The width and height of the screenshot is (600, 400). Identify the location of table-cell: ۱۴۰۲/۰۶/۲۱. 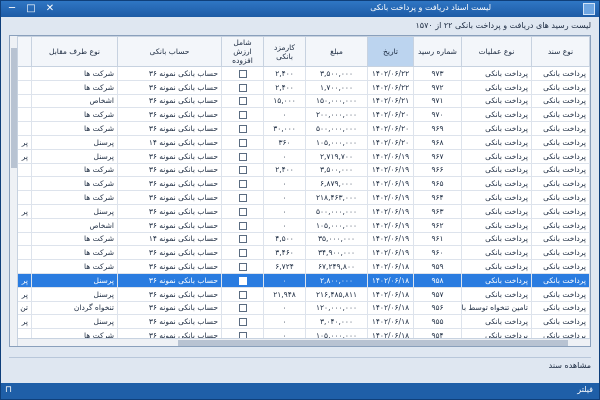
(390, 101).